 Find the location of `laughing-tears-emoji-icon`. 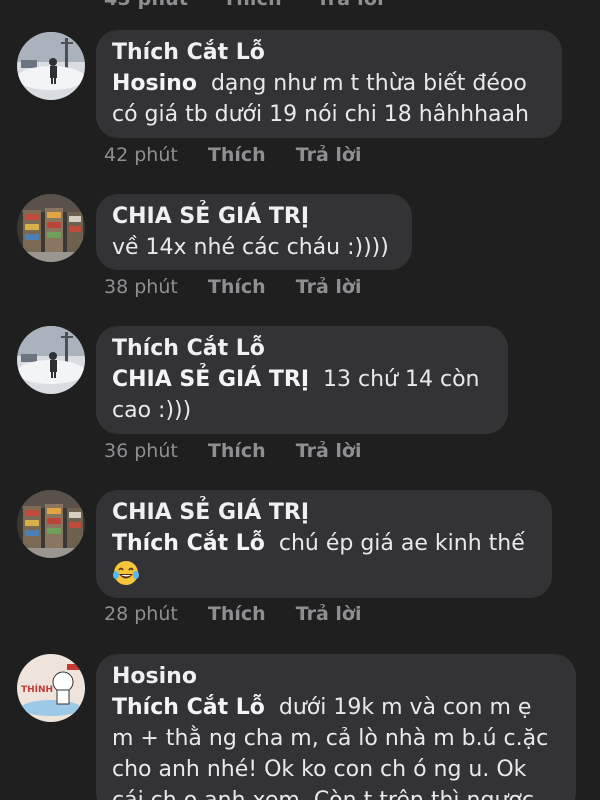

laughing-tears-emoji-icon is located at coordinates (126, 573).